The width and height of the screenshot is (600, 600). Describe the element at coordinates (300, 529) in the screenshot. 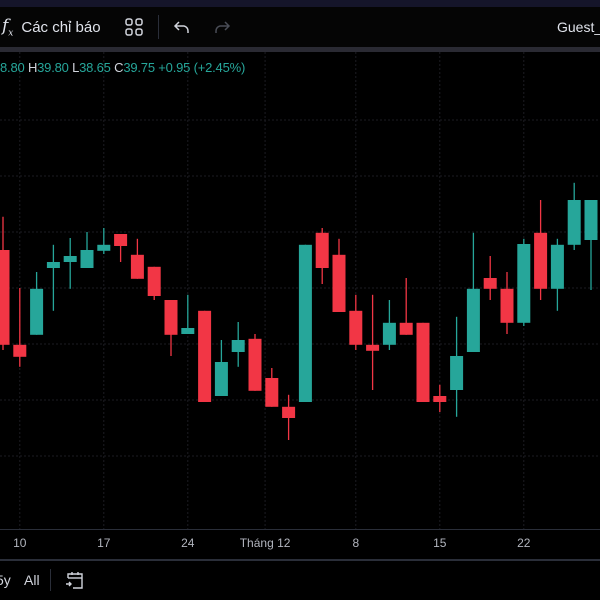

I see `time-axis-border` at that location.